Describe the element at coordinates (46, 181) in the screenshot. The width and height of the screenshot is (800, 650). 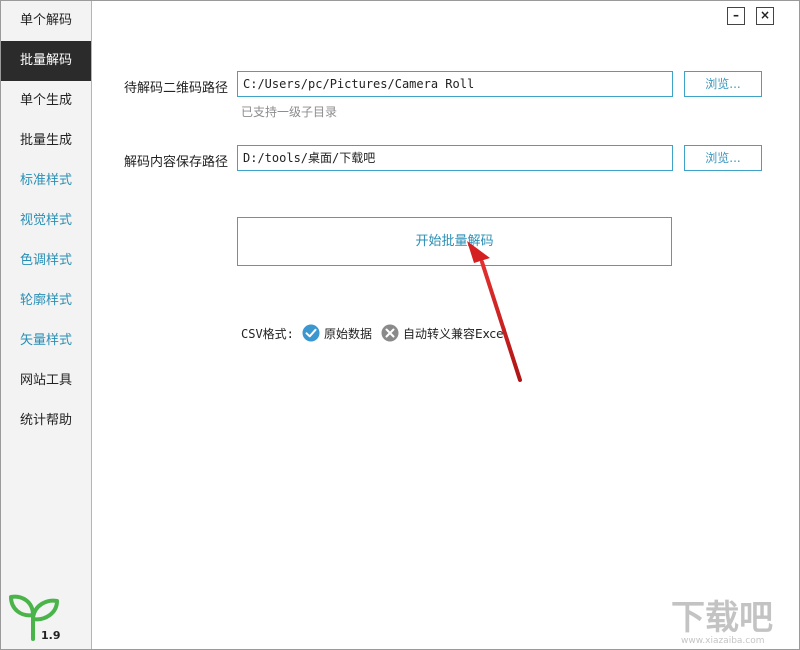
I see `sidebar-item-standard-style: 标准样式` at that location.